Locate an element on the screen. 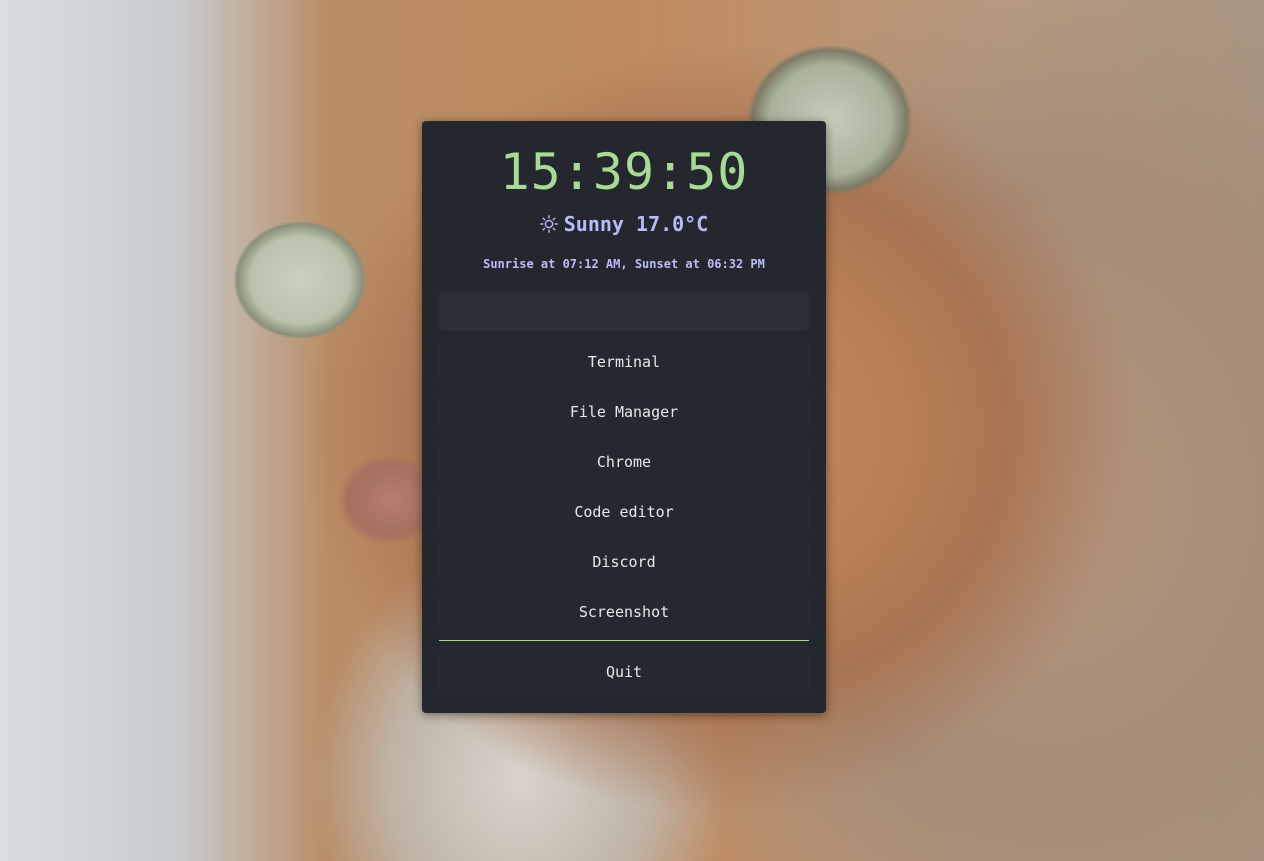 This screenshot has height=861, width=1264. search-input is located at coordinates (624, 311).